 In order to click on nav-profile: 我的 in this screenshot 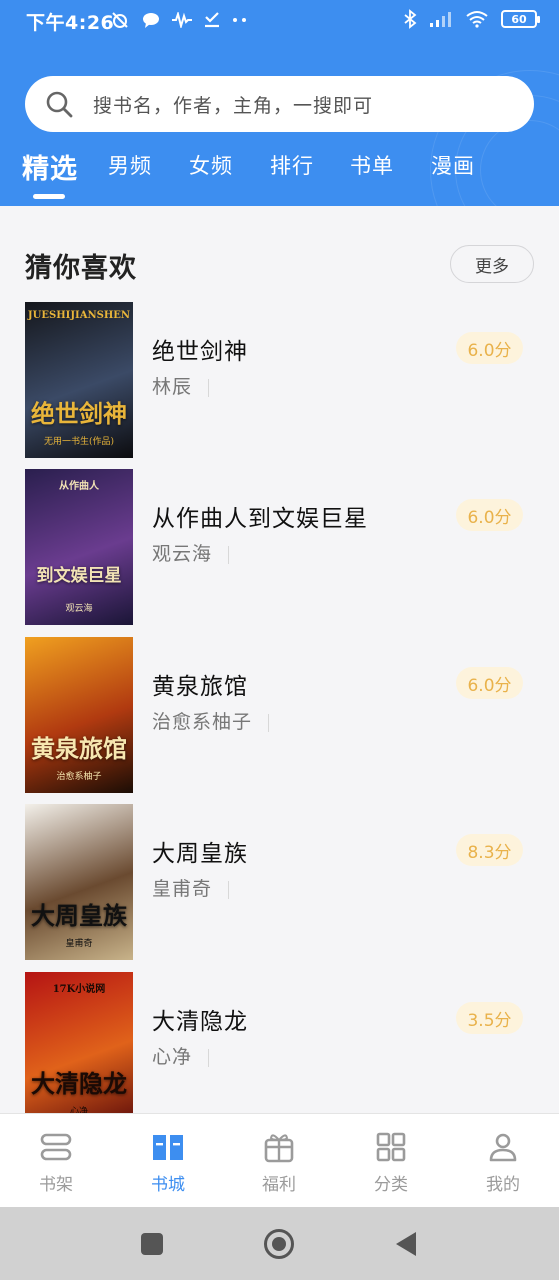, I will do `click(503, 1161)`.